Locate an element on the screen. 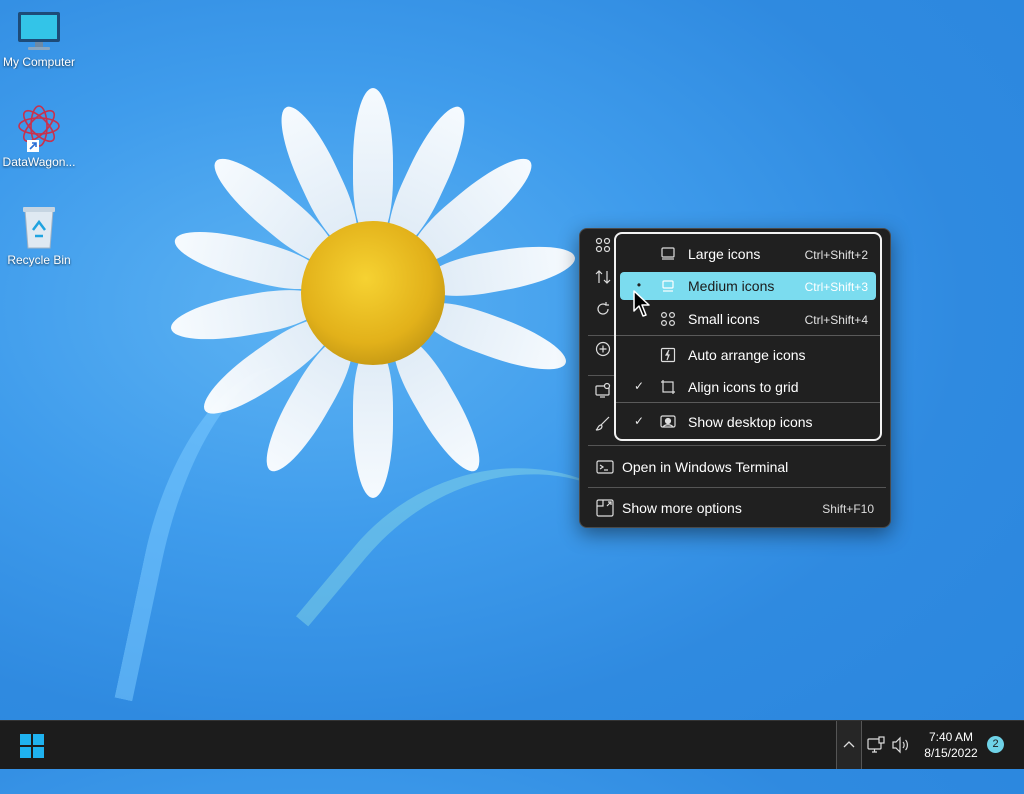 The width and height of the screenshot is (1024, 794). windows-start-icon is located at coordinates (32, 746).